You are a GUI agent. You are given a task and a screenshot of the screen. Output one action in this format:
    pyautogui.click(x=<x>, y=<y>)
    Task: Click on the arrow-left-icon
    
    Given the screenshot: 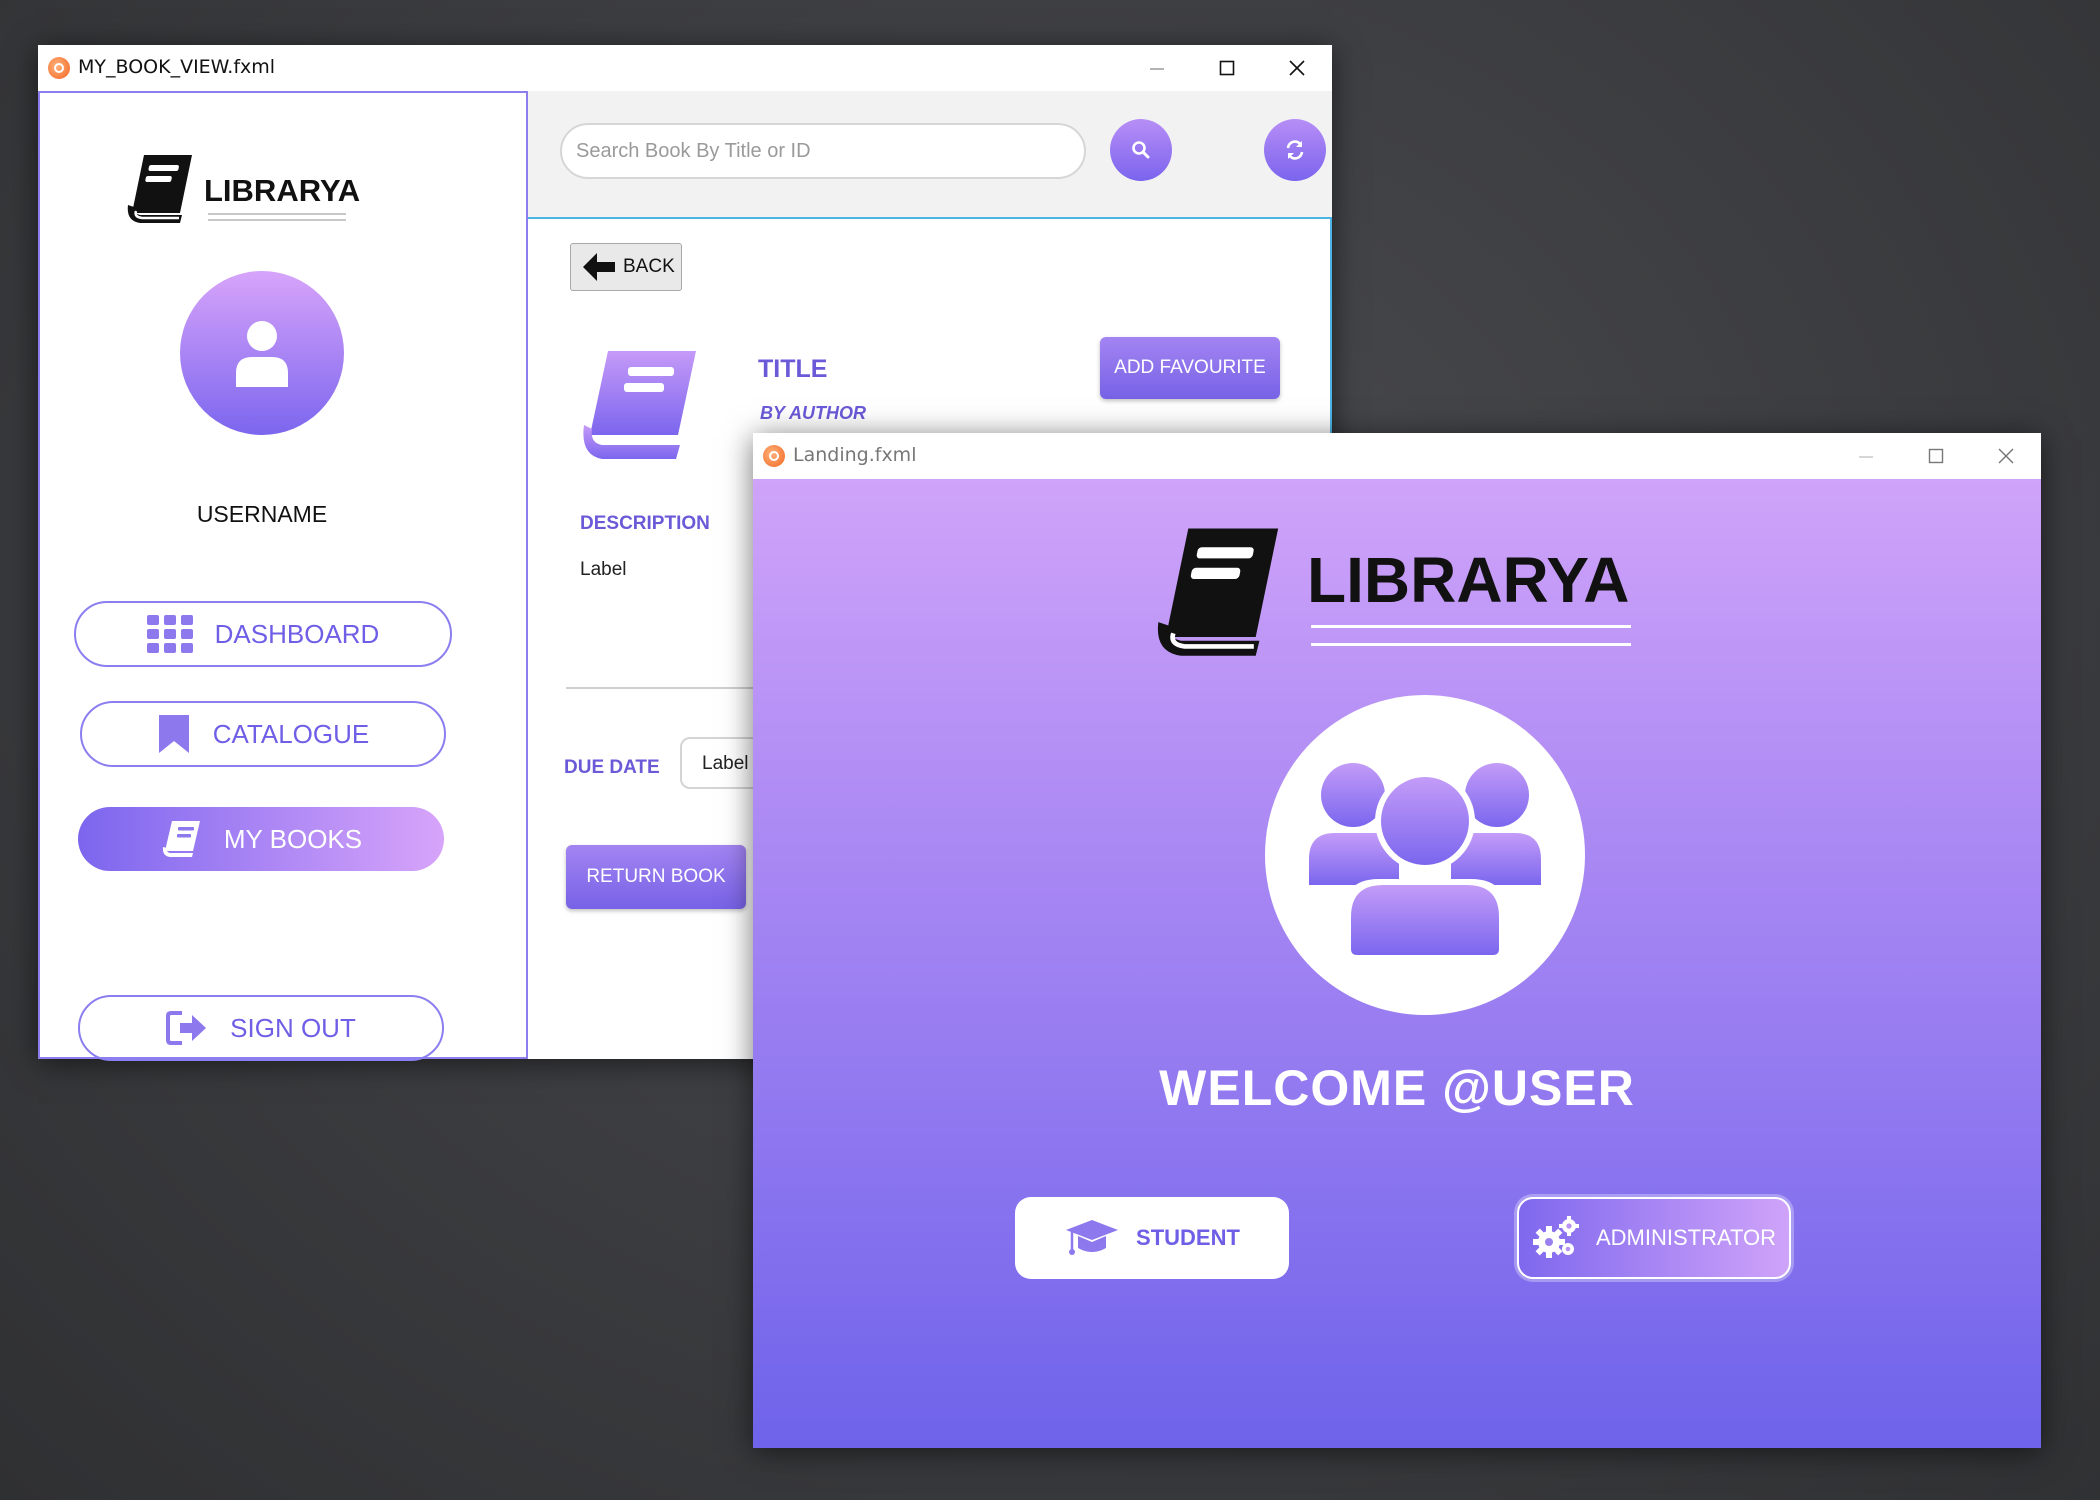 What is the action you would take?
    pyautogui.click(x=599, y=267)
    